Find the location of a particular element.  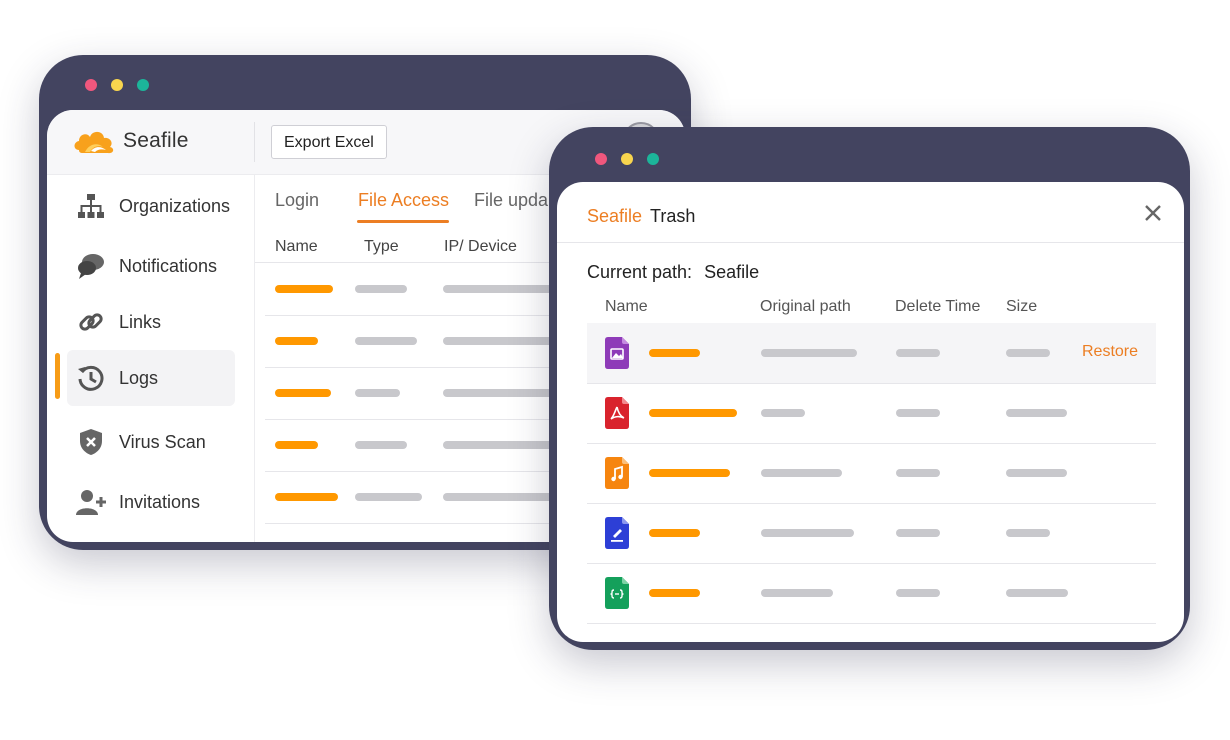

tab-file-update: File upda is located at coordinates (511, 200).